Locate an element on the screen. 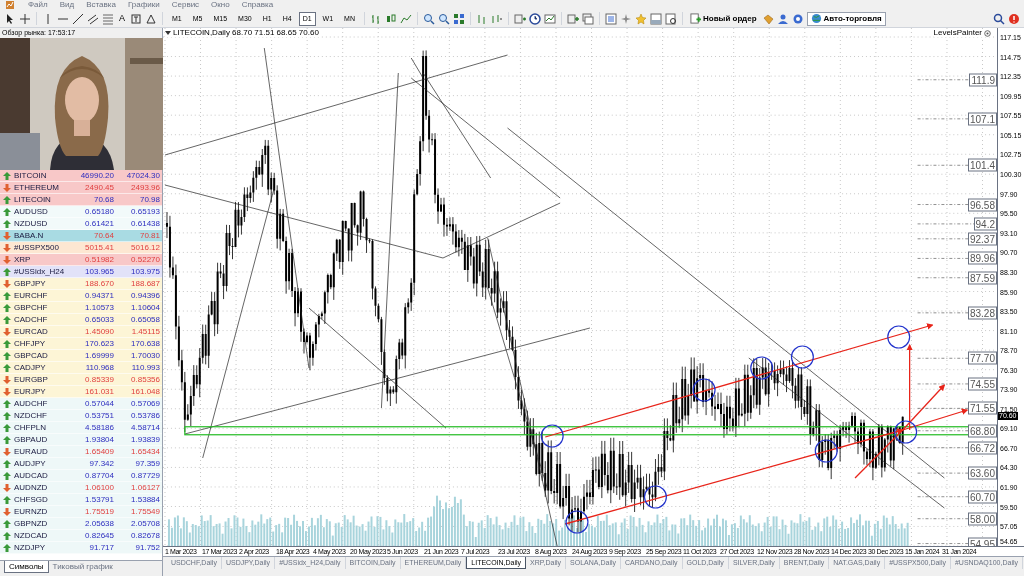 The height and width of the screenshot is (576, 1024). menu-item: Окно is located at coordinates (220, 5).